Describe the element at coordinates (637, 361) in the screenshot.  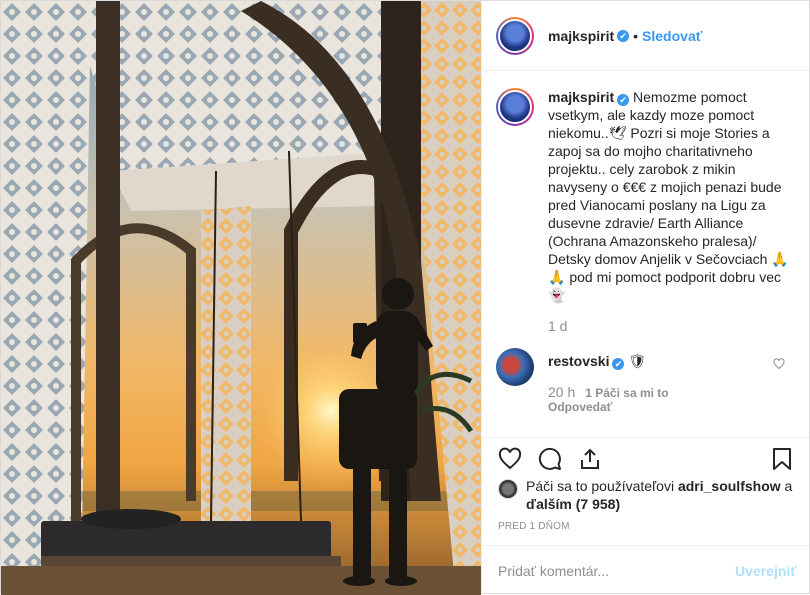
I see `comment-text: 🛡` at that location.